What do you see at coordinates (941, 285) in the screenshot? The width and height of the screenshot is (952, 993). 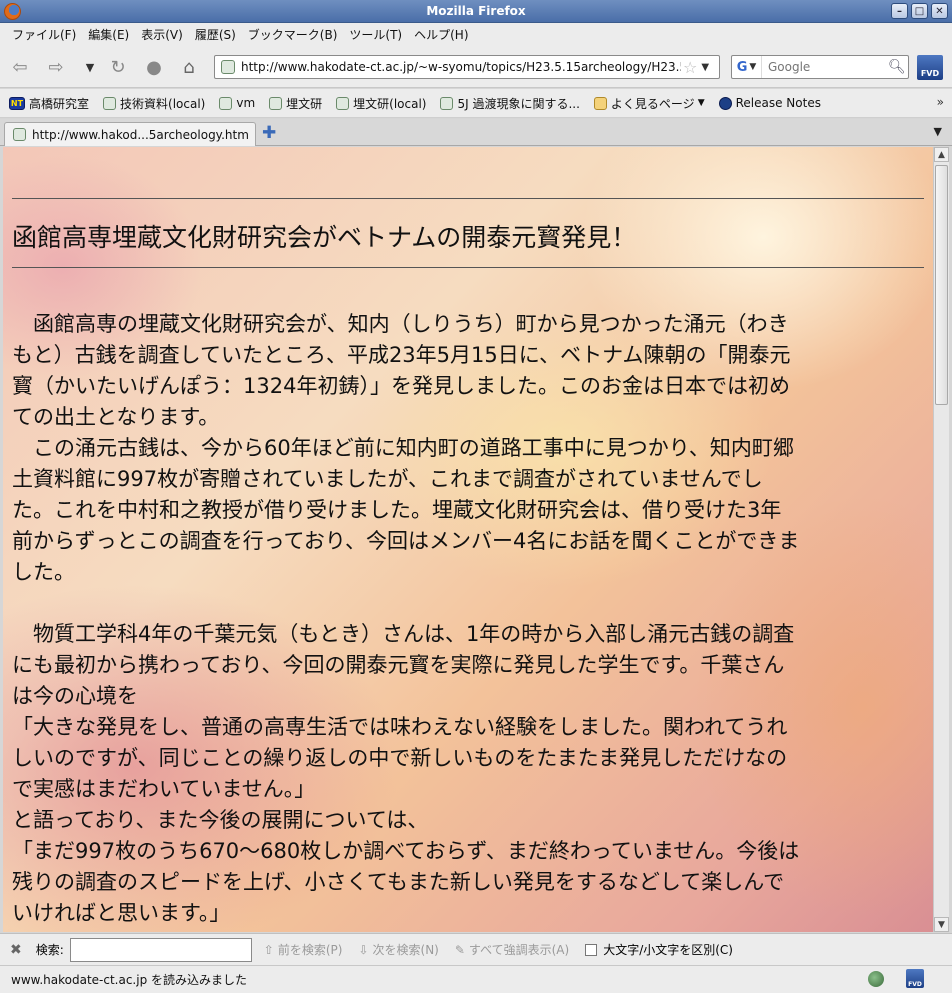 I see `scrollbar-thumb` at bounding box center [941, 285].